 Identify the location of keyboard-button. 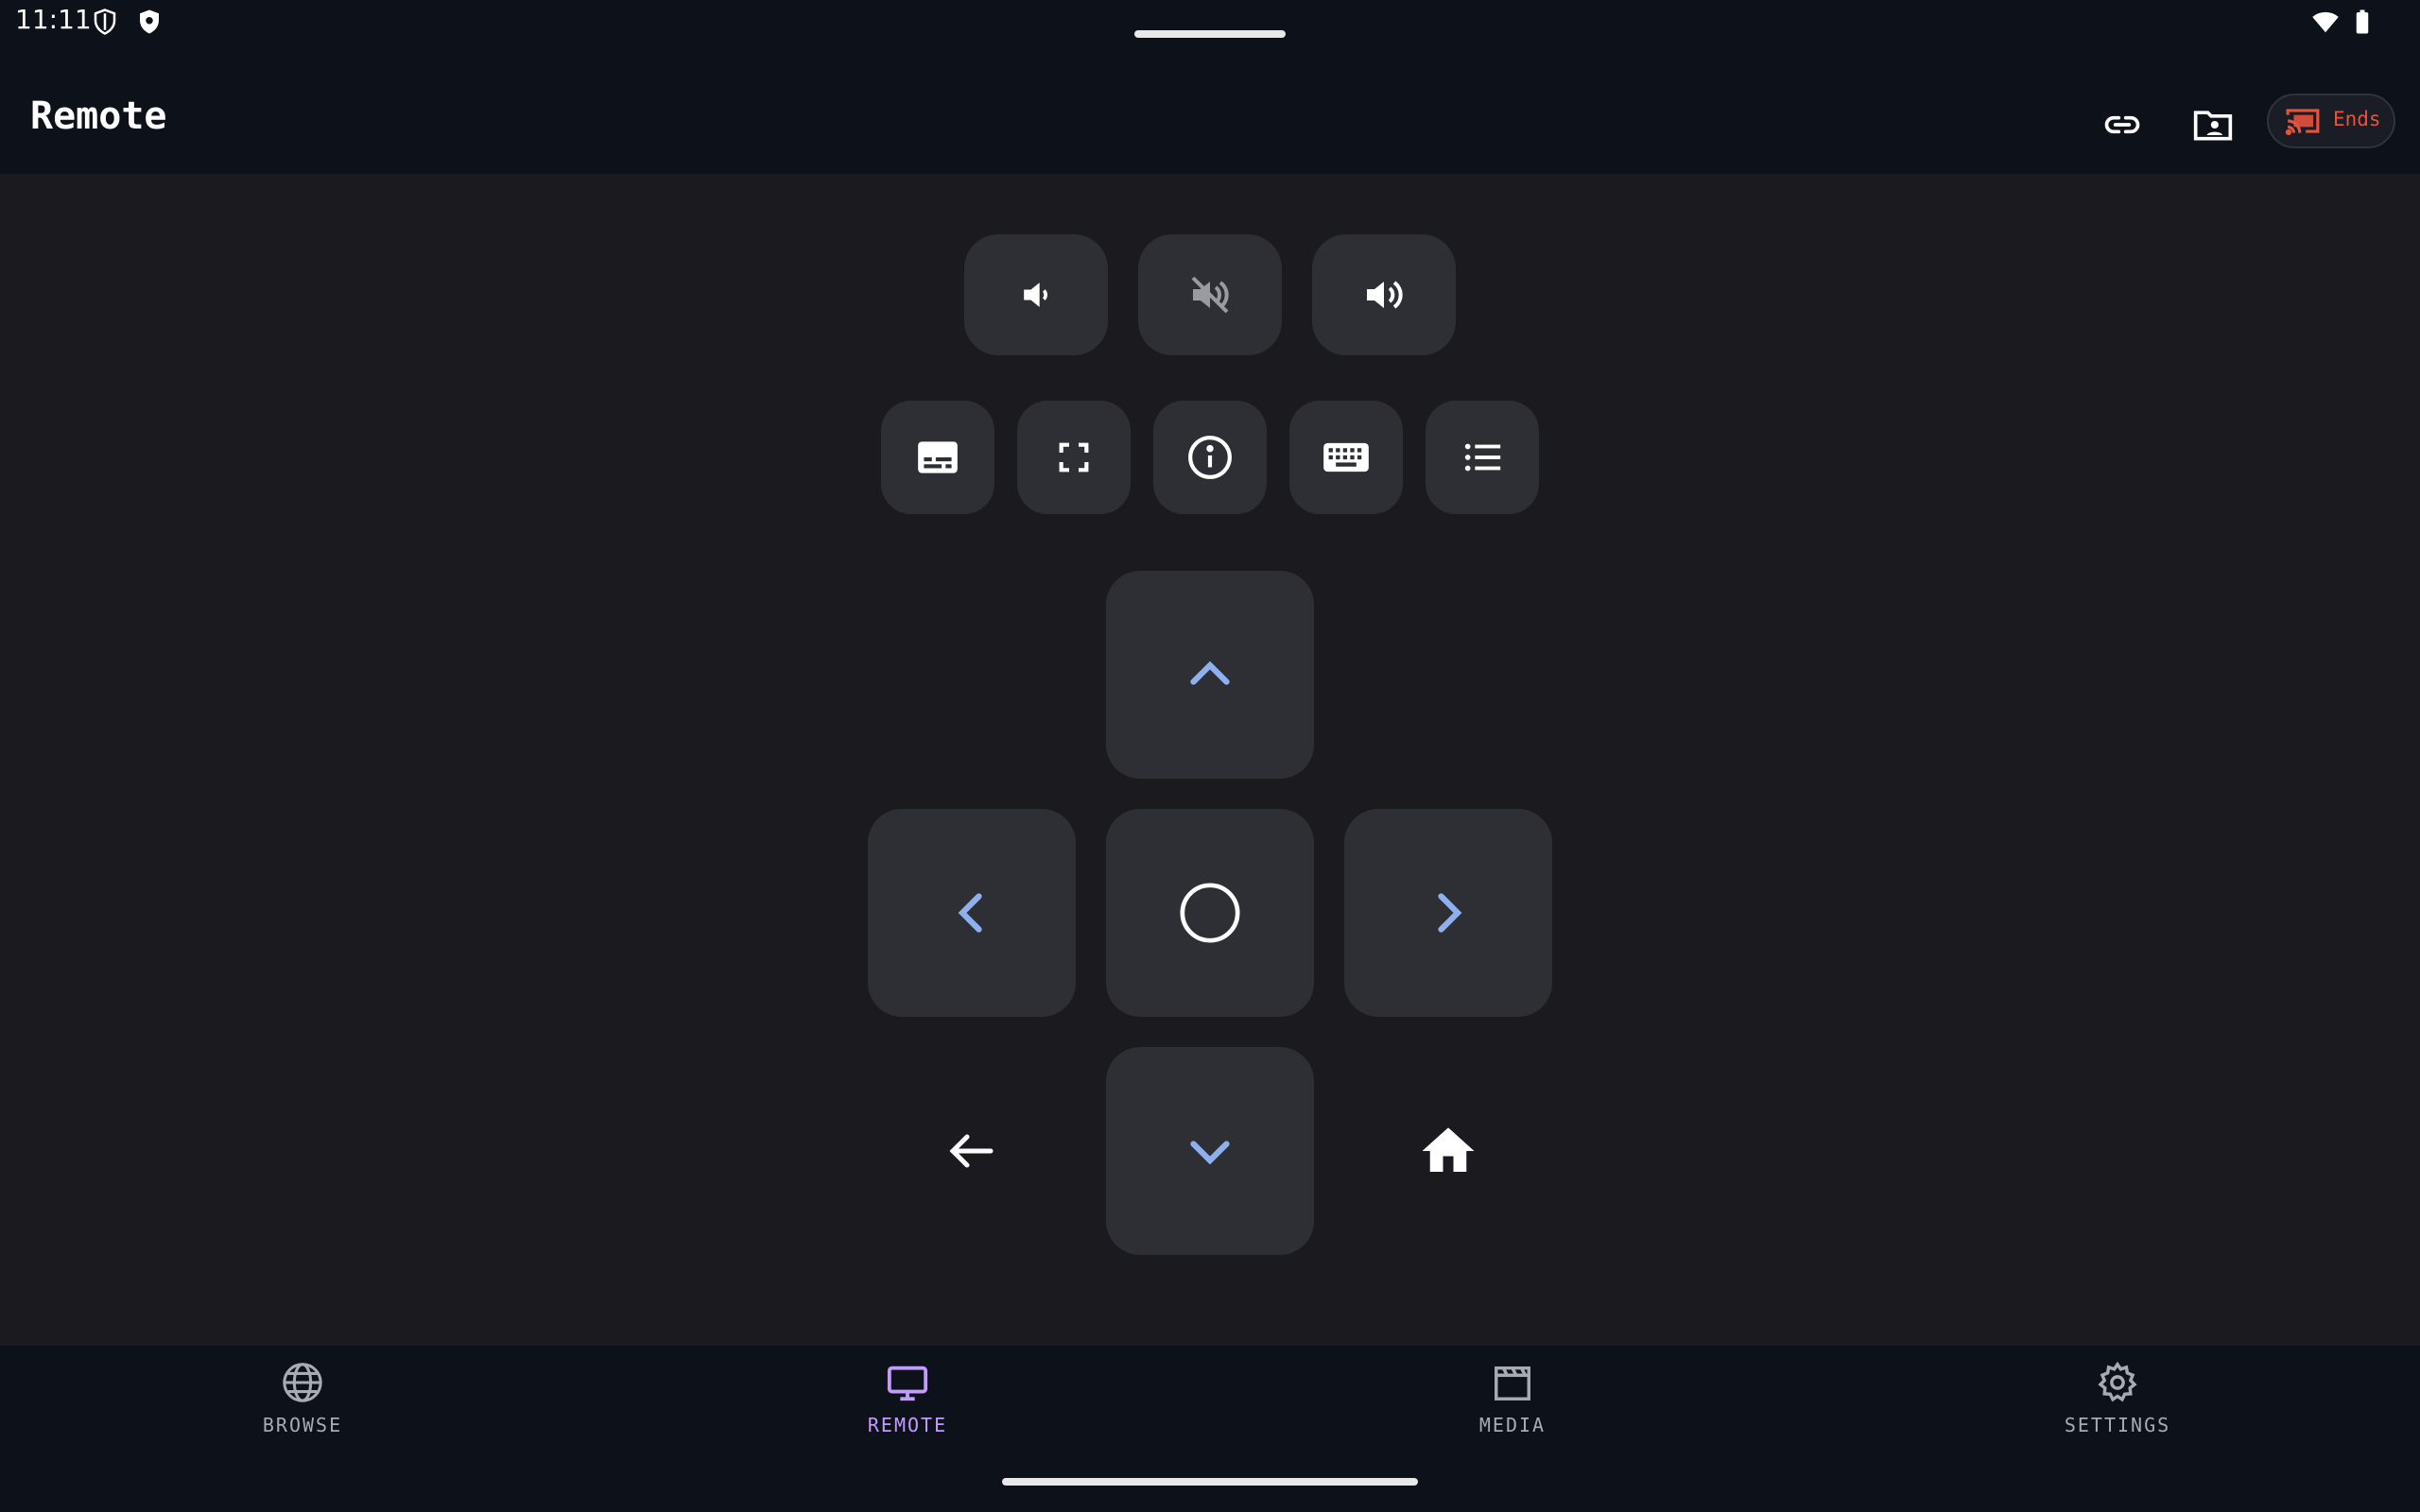
(1346, 457).